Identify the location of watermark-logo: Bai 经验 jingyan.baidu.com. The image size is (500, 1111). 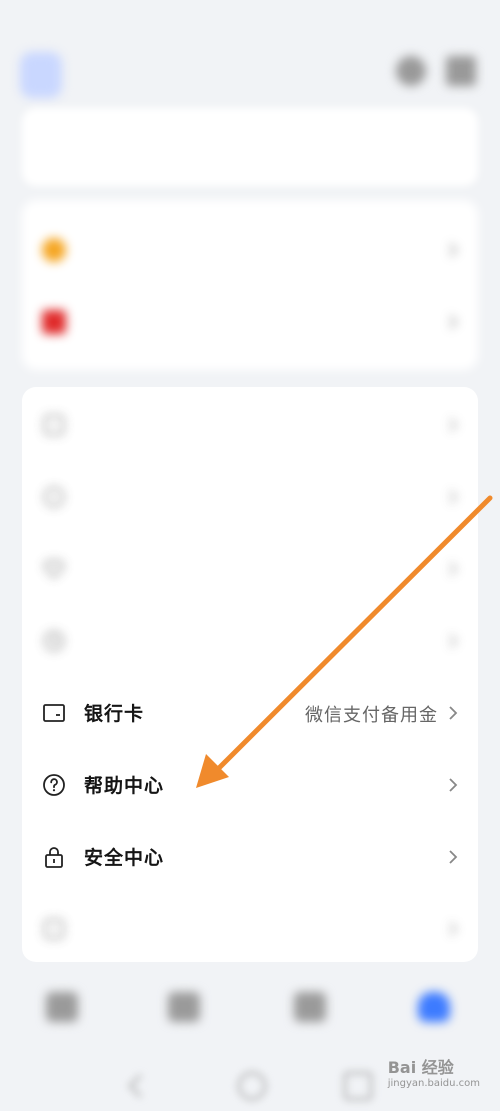
(434, 1071).